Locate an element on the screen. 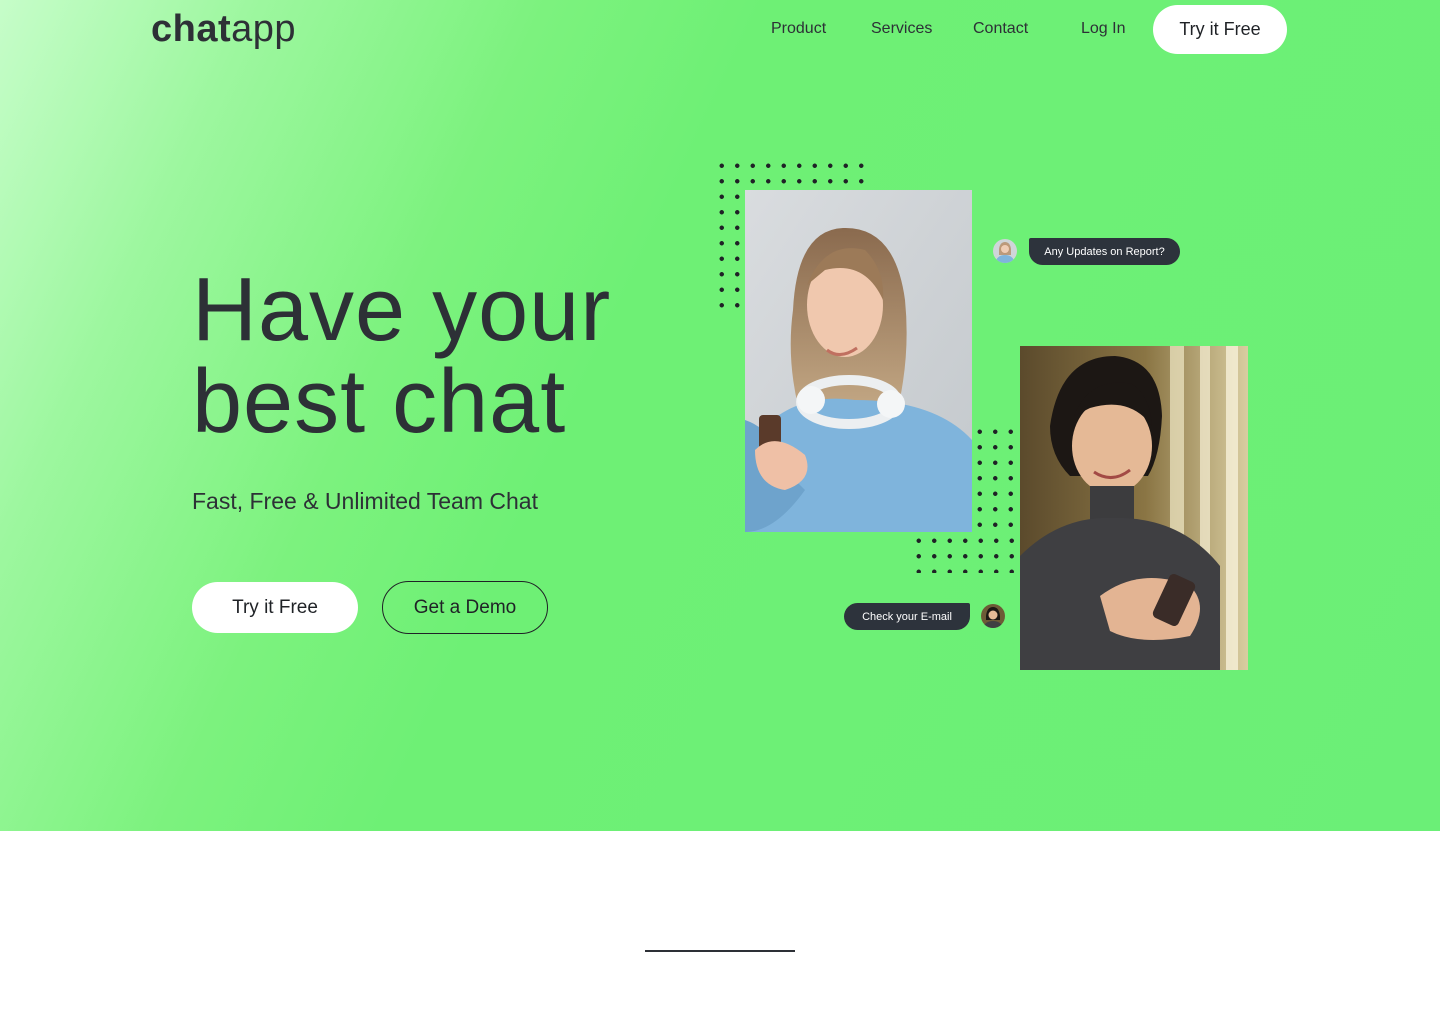 The height and width of the screenshot is (1021, 1440). hero-try-free-button: Try it Free is located at coordinates (275, 607).